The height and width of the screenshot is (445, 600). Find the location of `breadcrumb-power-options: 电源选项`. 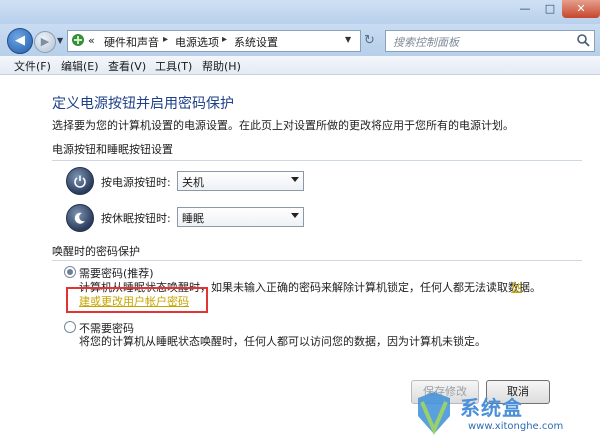

breadcrumb-power-options: 电源选项 is located at coordinates (197, 42).